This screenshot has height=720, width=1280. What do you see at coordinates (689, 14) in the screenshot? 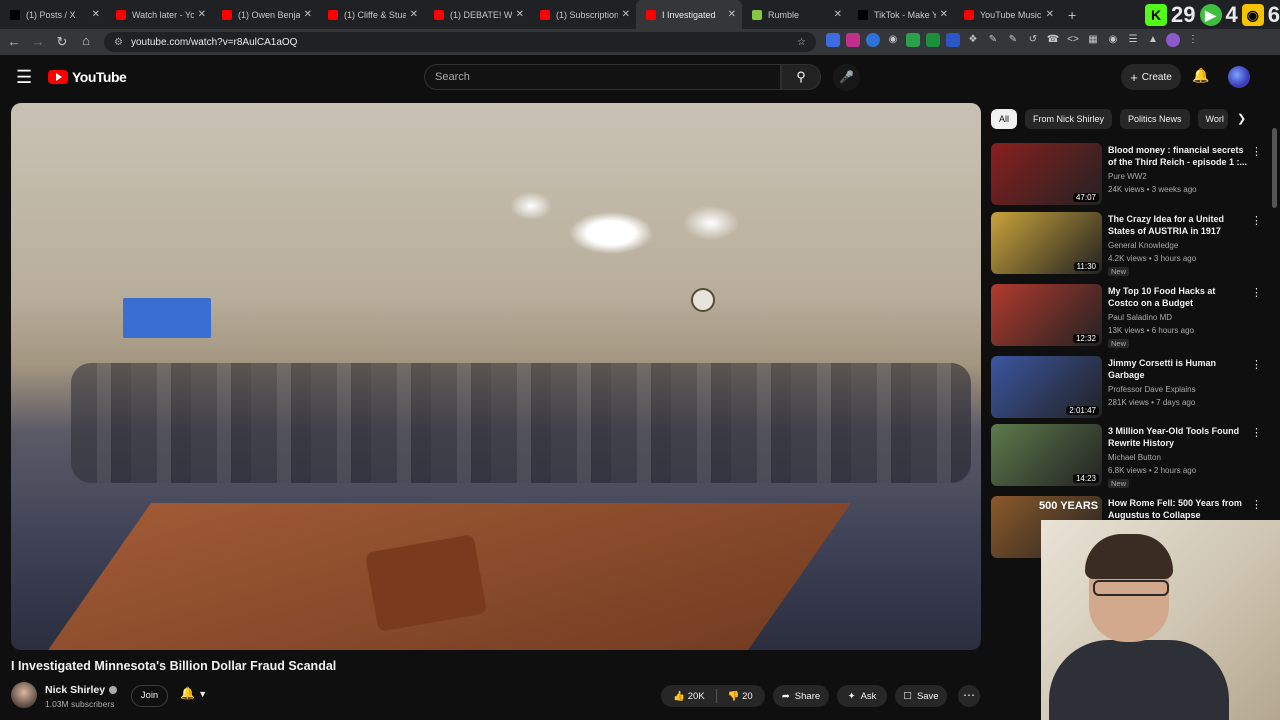
I see `browser-tab: I Investigated ✕` at bounding box center [689, 14].